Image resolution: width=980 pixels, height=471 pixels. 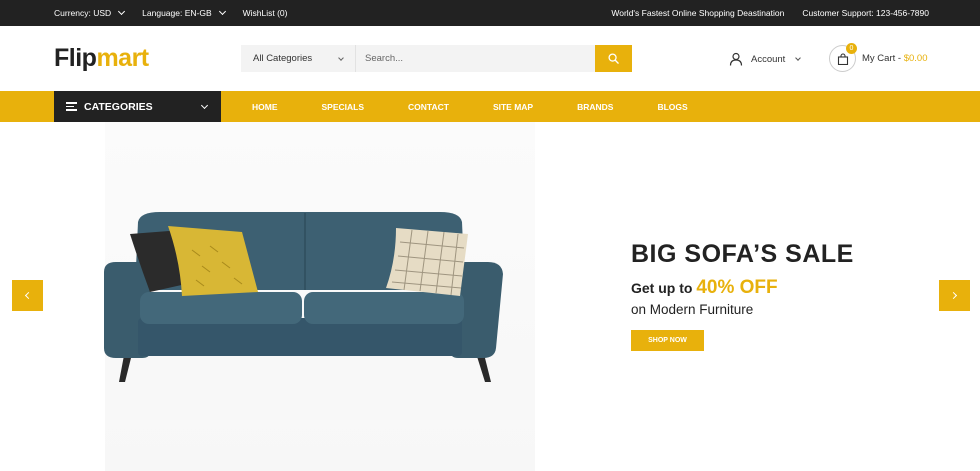 I want to click on promo-subtitle: on Modern Furniture, so click(x=692, y=309).